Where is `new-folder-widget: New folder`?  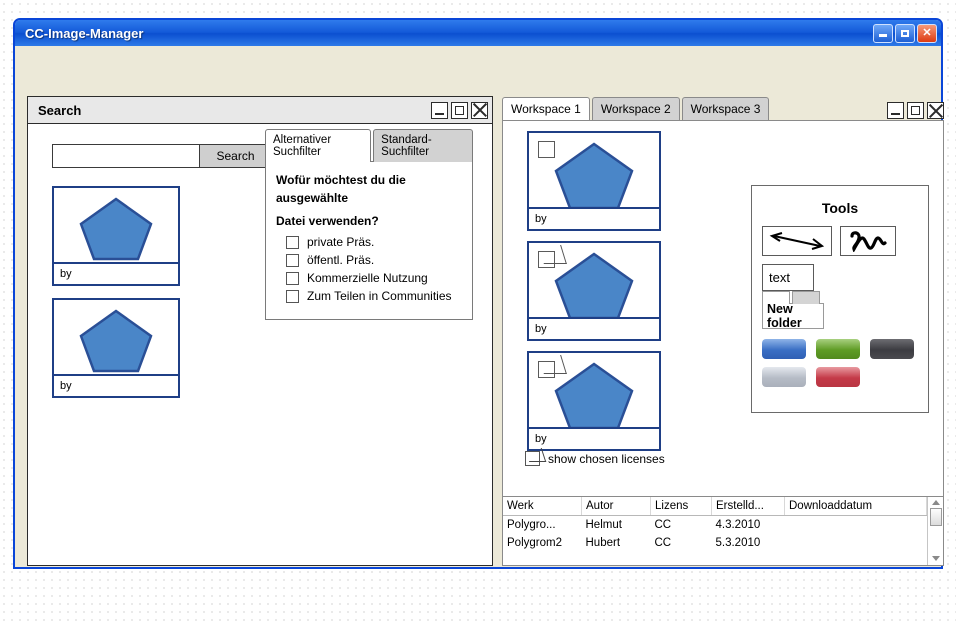 new-folder-widget: New folder is located at coordinates (793, 310).